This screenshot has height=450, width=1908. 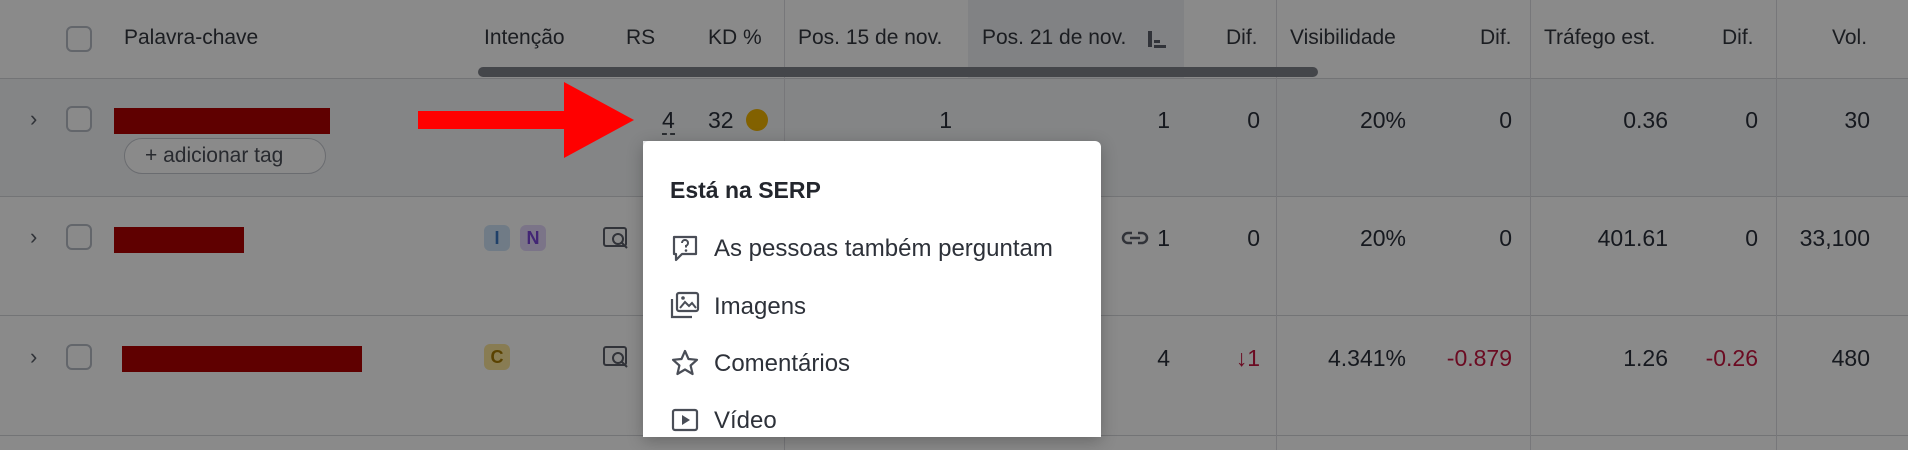 What do you see at coordinates (880, 364) in the screenshot?
I see `serp-feature-reviews: Comentários` at bounding box center [880, 364].